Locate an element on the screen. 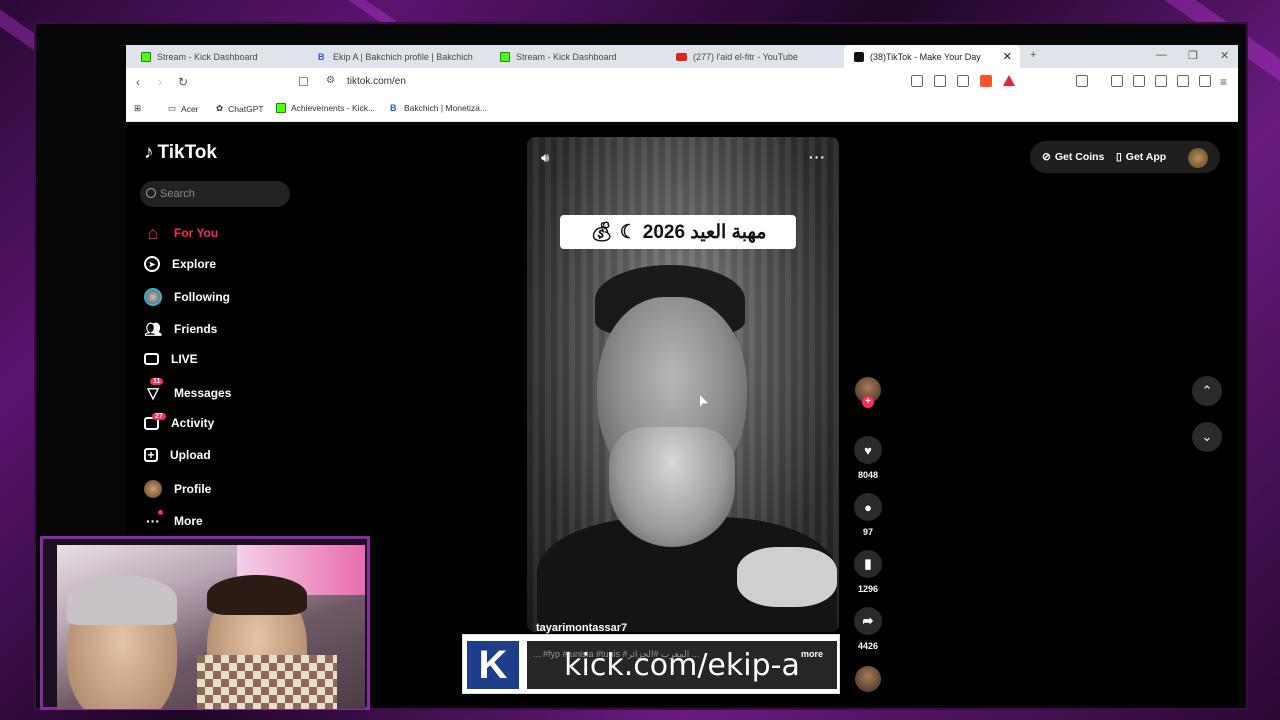 The width and height of the screenshot is (1280, 720). forward-icon: › is located at coordinates (160, 82).